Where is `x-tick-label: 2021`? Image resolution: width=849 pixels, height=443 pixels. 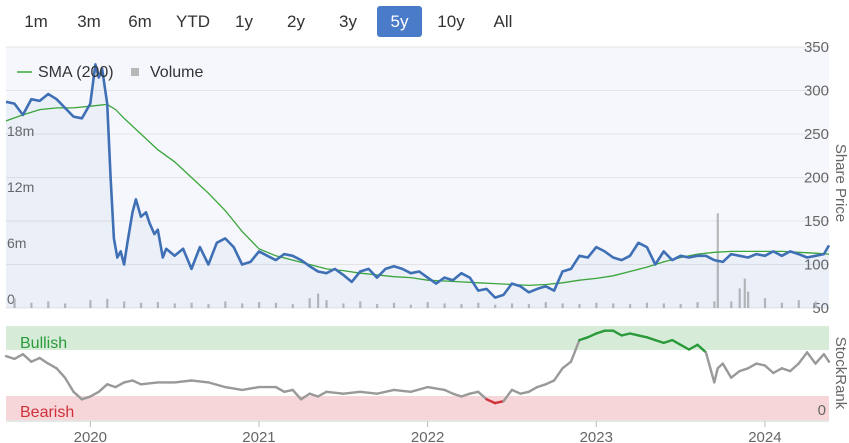 x-tick-label: 2021 is located at coordinates (258, 436).